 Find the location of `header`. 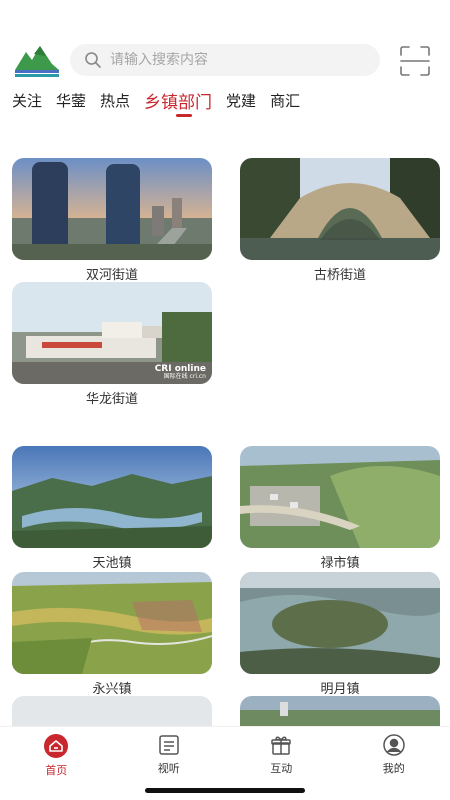

header is located at coordinates (225, 61).